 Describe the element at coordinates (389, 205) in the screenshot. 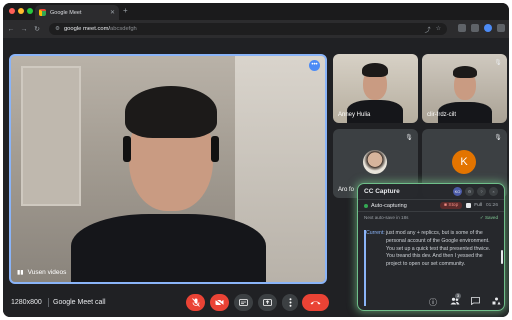

I see `auto-capture-label: Auto-capturing` at that location.